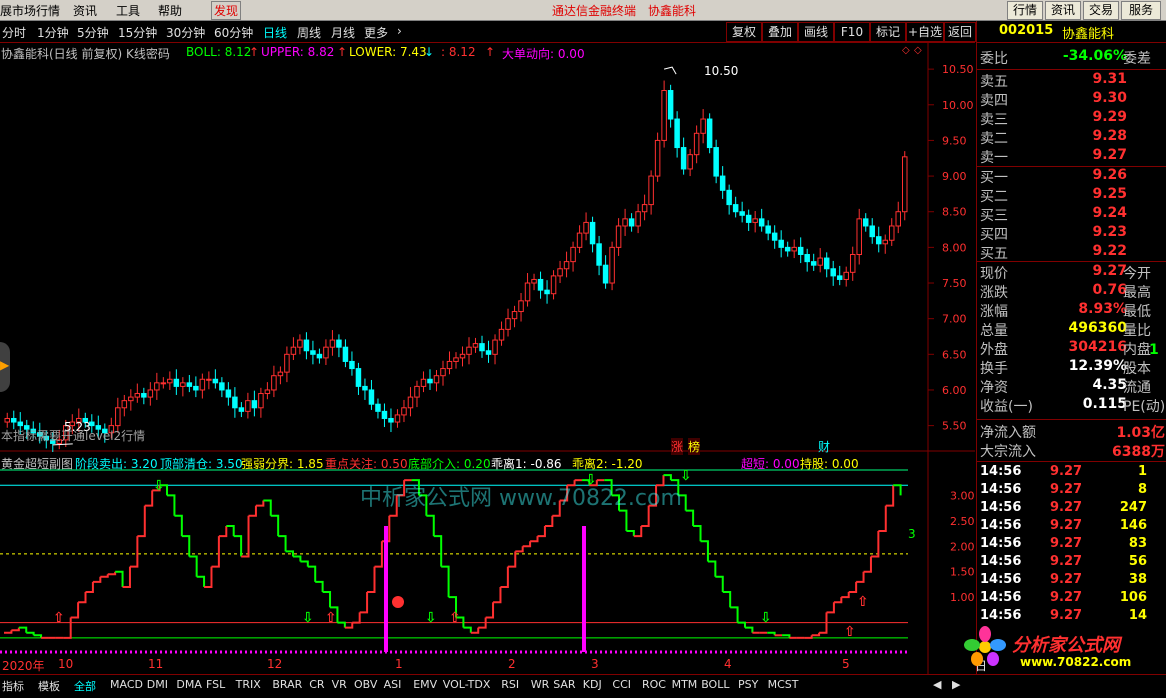 This screenshot has height=698, width=1166. What do you see at coordinates (1072, 348) in the screenshot?
I see `stat: 外盘 304216 内盘` at bounding box center [1072, 348].